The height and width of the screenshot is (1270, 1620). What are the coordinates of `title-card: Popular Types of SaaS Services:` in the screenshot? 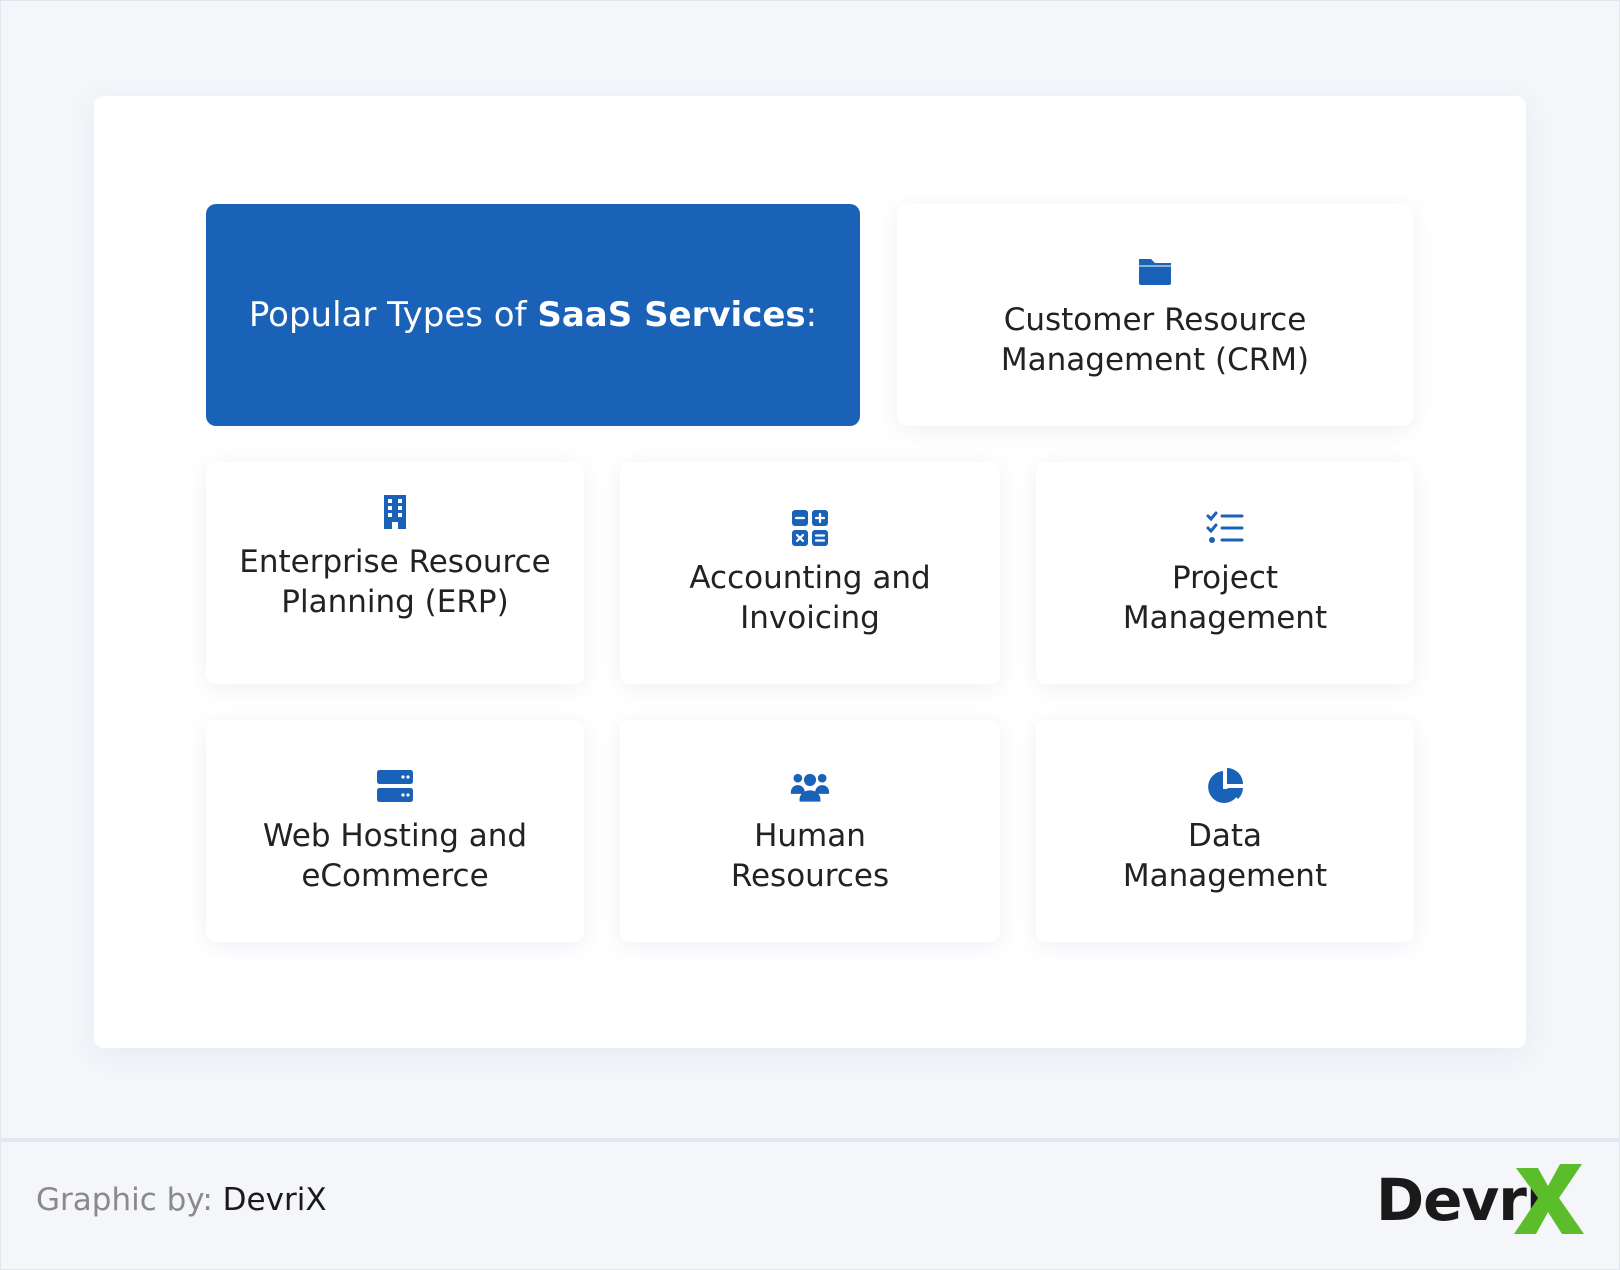 It's located at (533, 315).